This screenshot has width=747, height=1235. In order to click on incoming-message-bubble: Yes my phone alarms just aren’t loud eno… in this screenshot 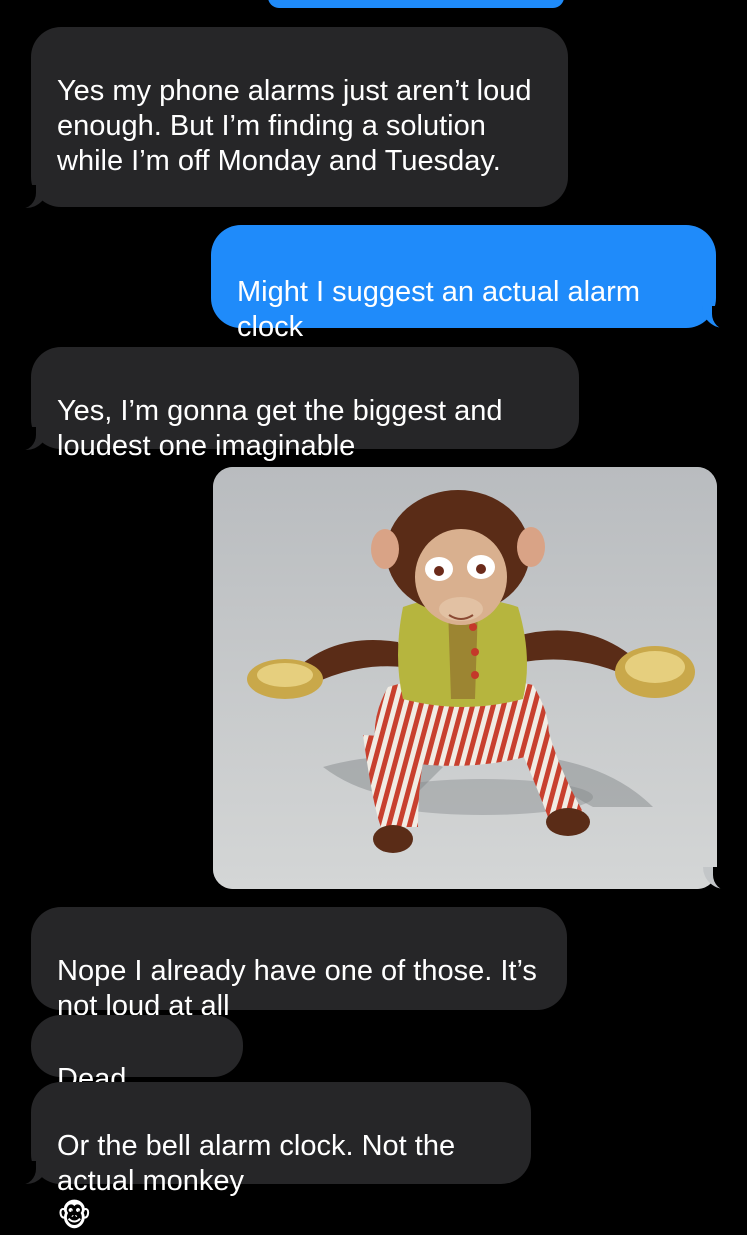, I will do `click(299, 117)`.